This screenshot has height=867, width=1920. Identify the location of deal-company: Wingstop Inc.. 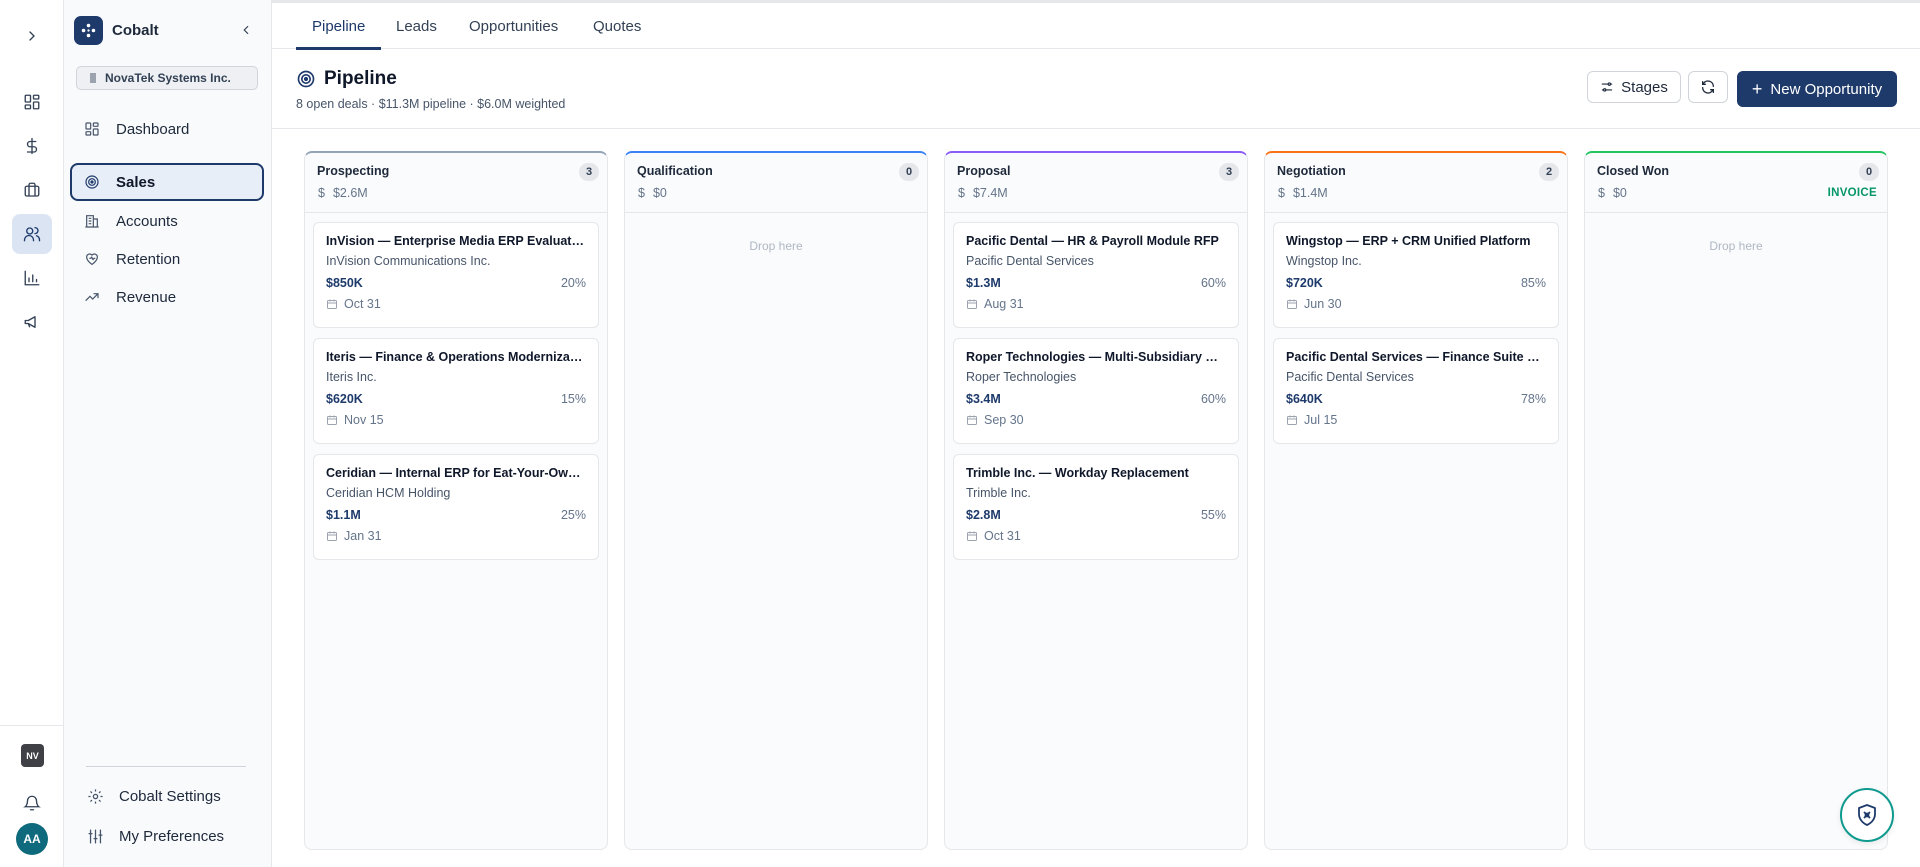
(1324, 261).